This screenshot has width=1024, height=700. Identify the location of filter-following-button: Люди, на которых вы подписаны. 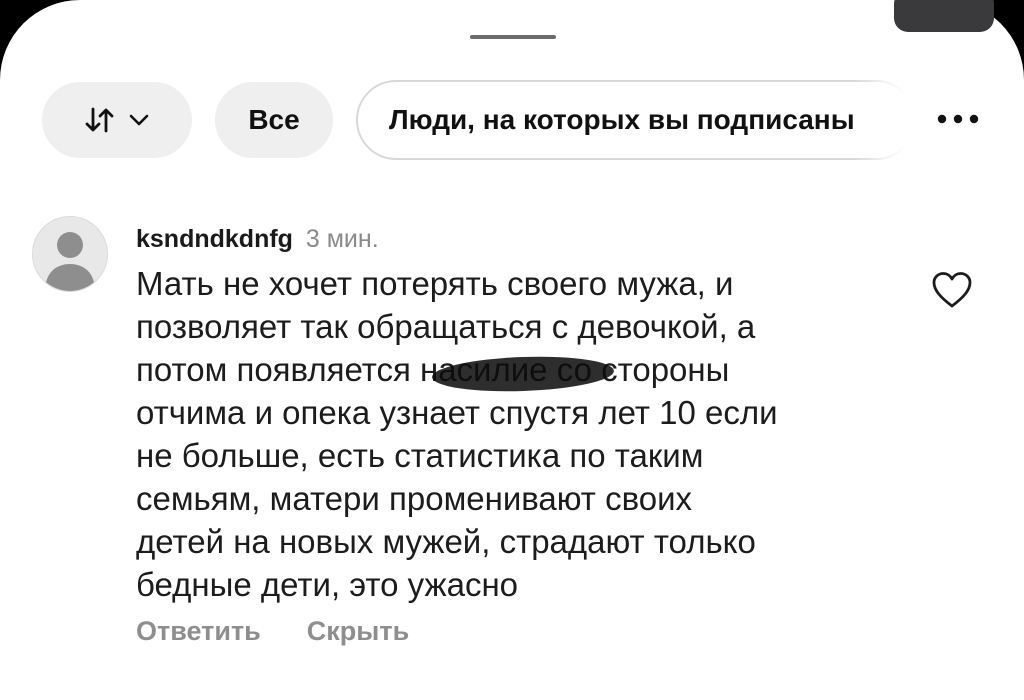
(636, 120).